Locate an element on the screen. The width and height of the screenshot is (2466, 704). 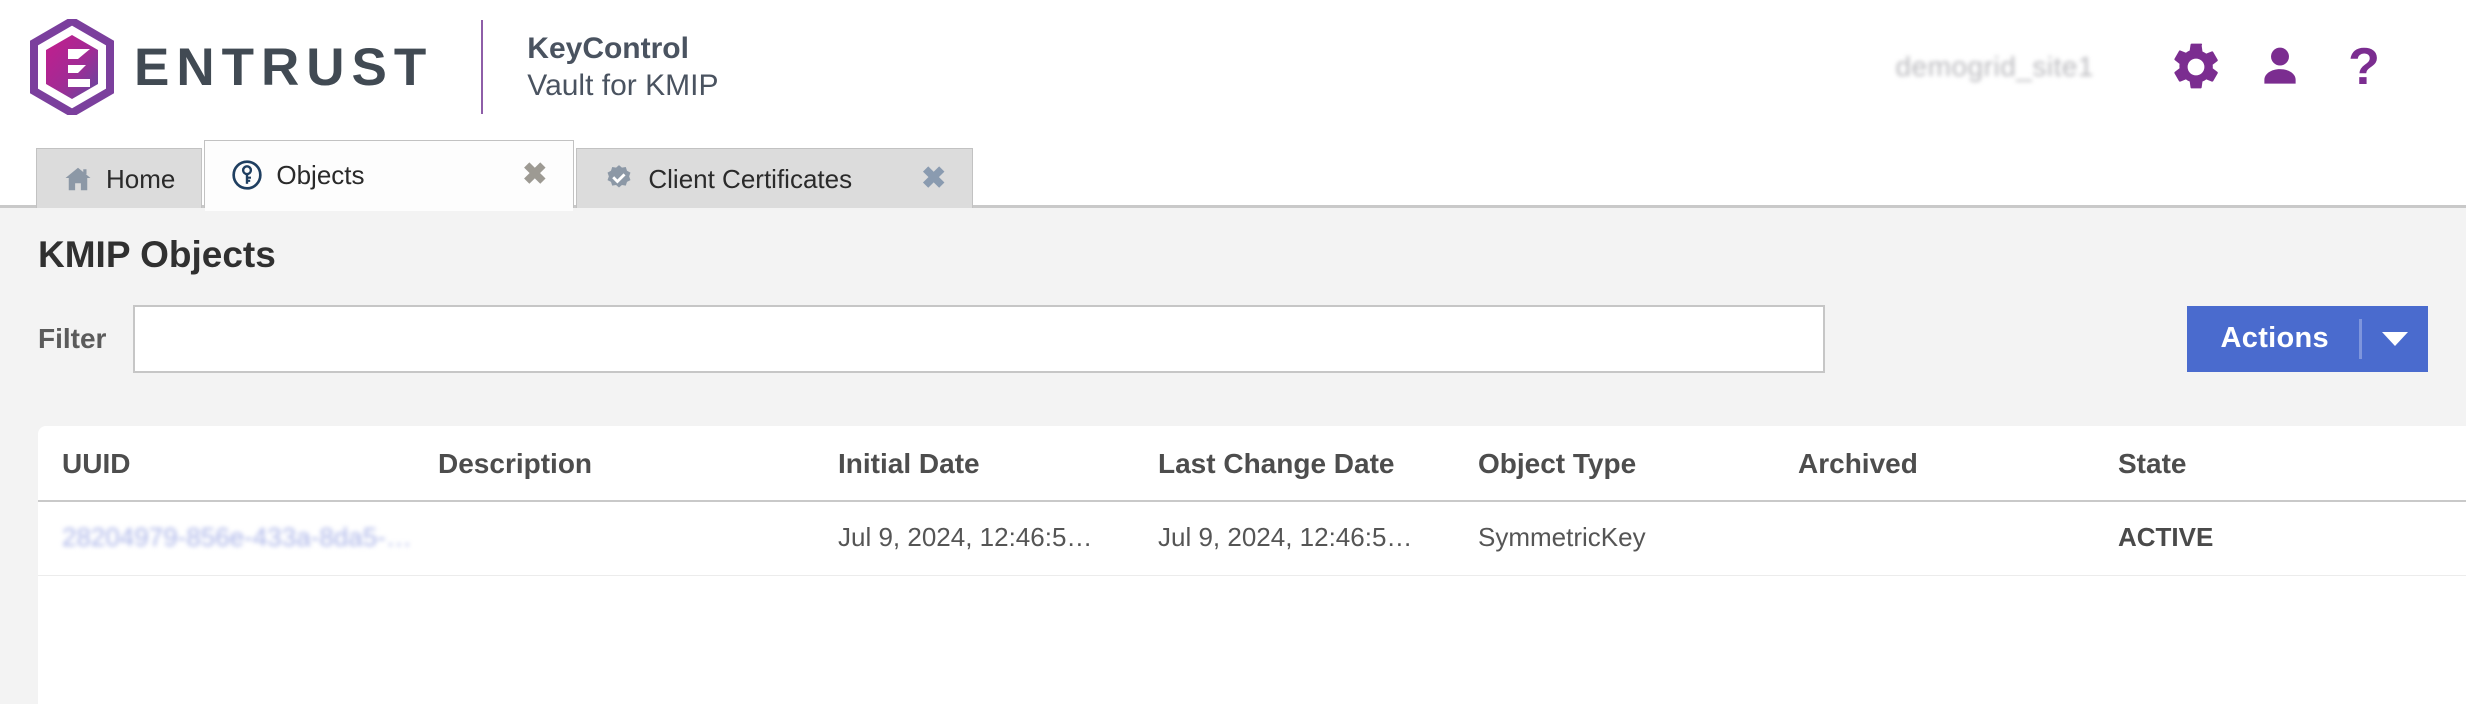
tab-client-certificates-label: Client Certificates is located at coordinates (750, 178).